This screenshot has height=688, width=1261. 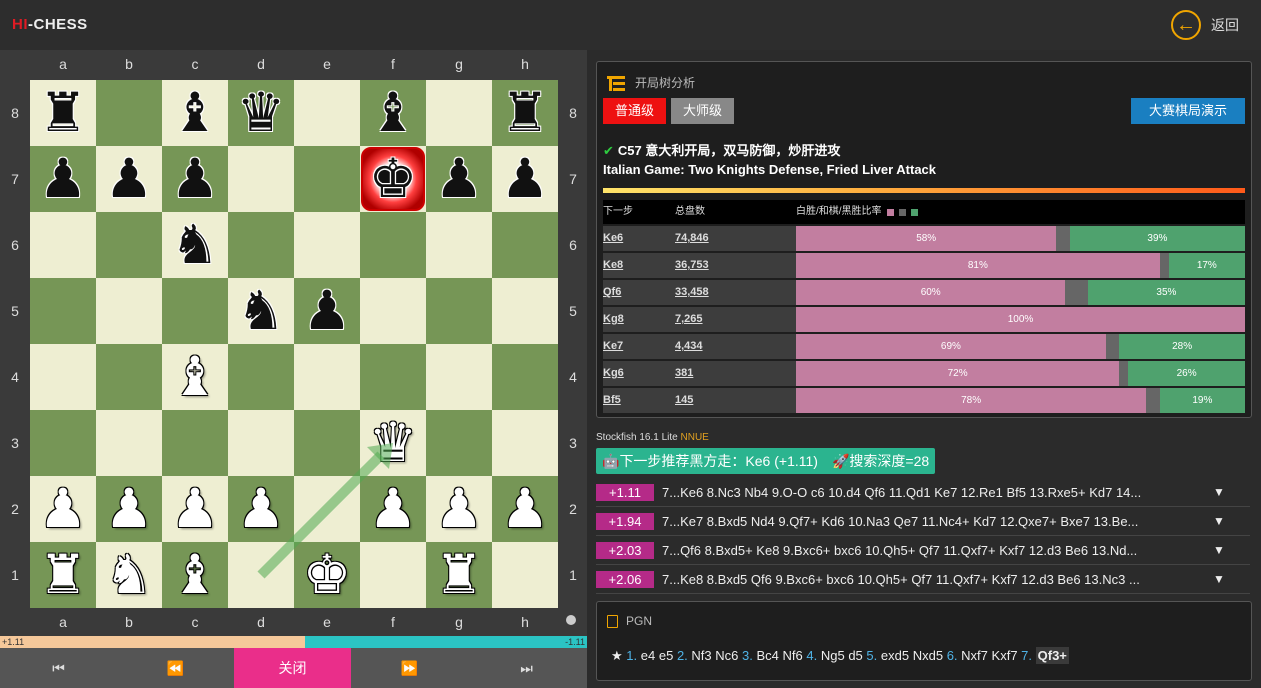 I want to click on white-queen-icon: ♛, so click(x=393, y=443).